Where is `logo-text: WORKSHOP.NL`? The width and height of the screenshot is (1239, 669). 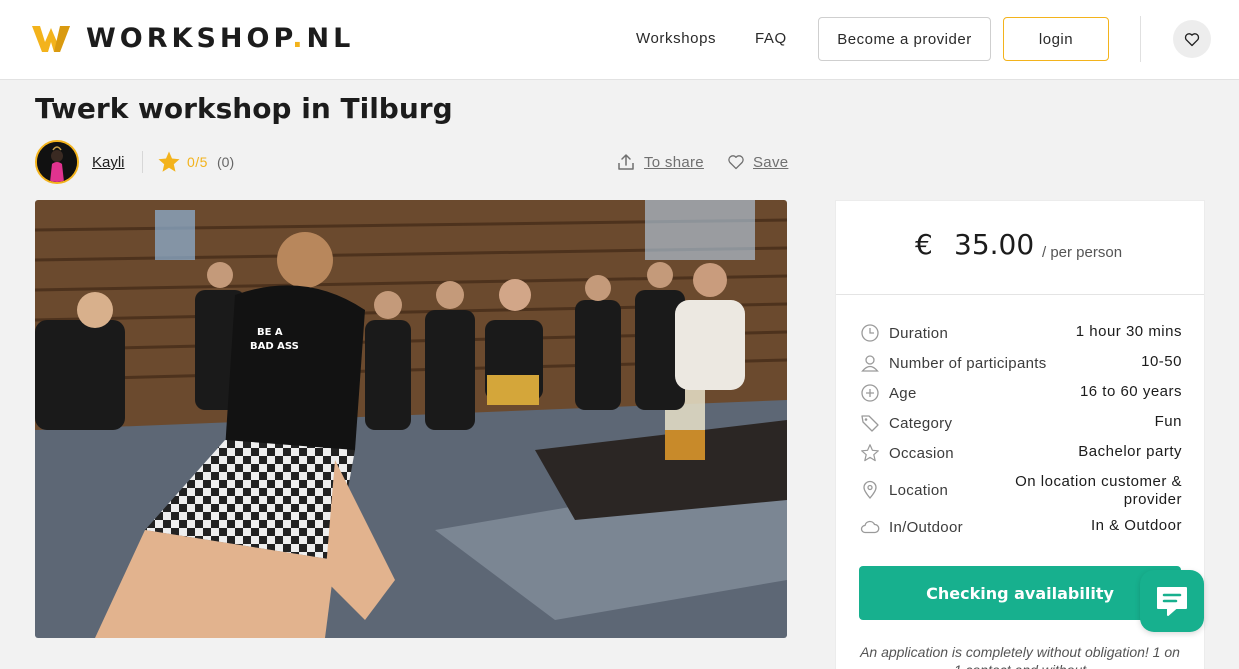
logo-text: WORKSHOP.NL is located at coordinates (220, 38).